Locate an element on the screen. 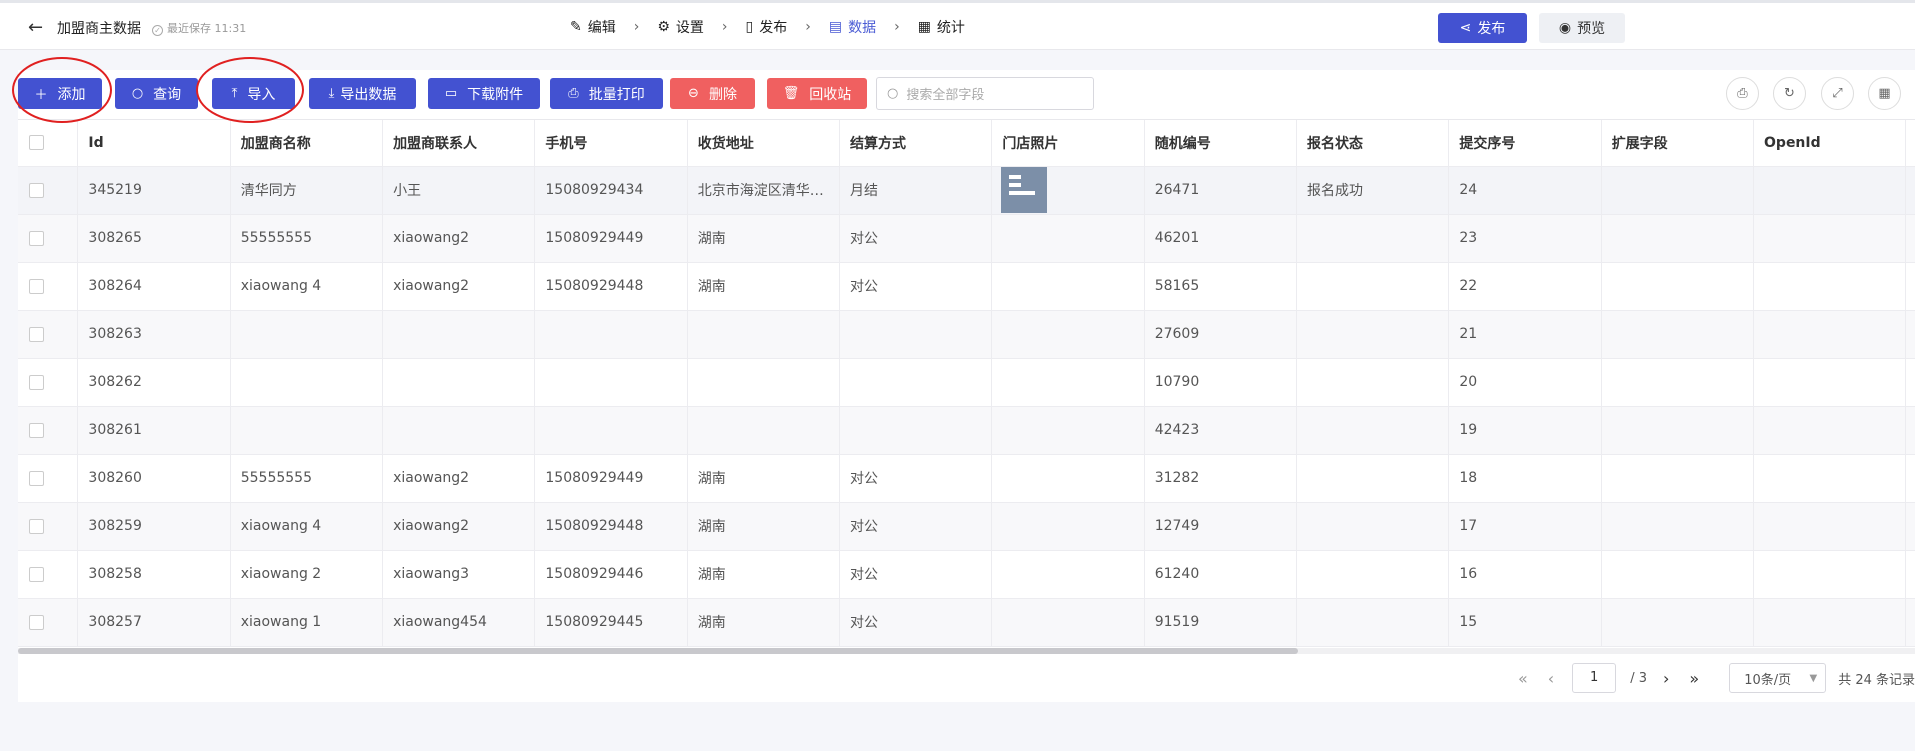 Image resolution: width=1915 pixels, height=751 pixels. column-header: 随机编号 is located at coordinates (1221, 143).